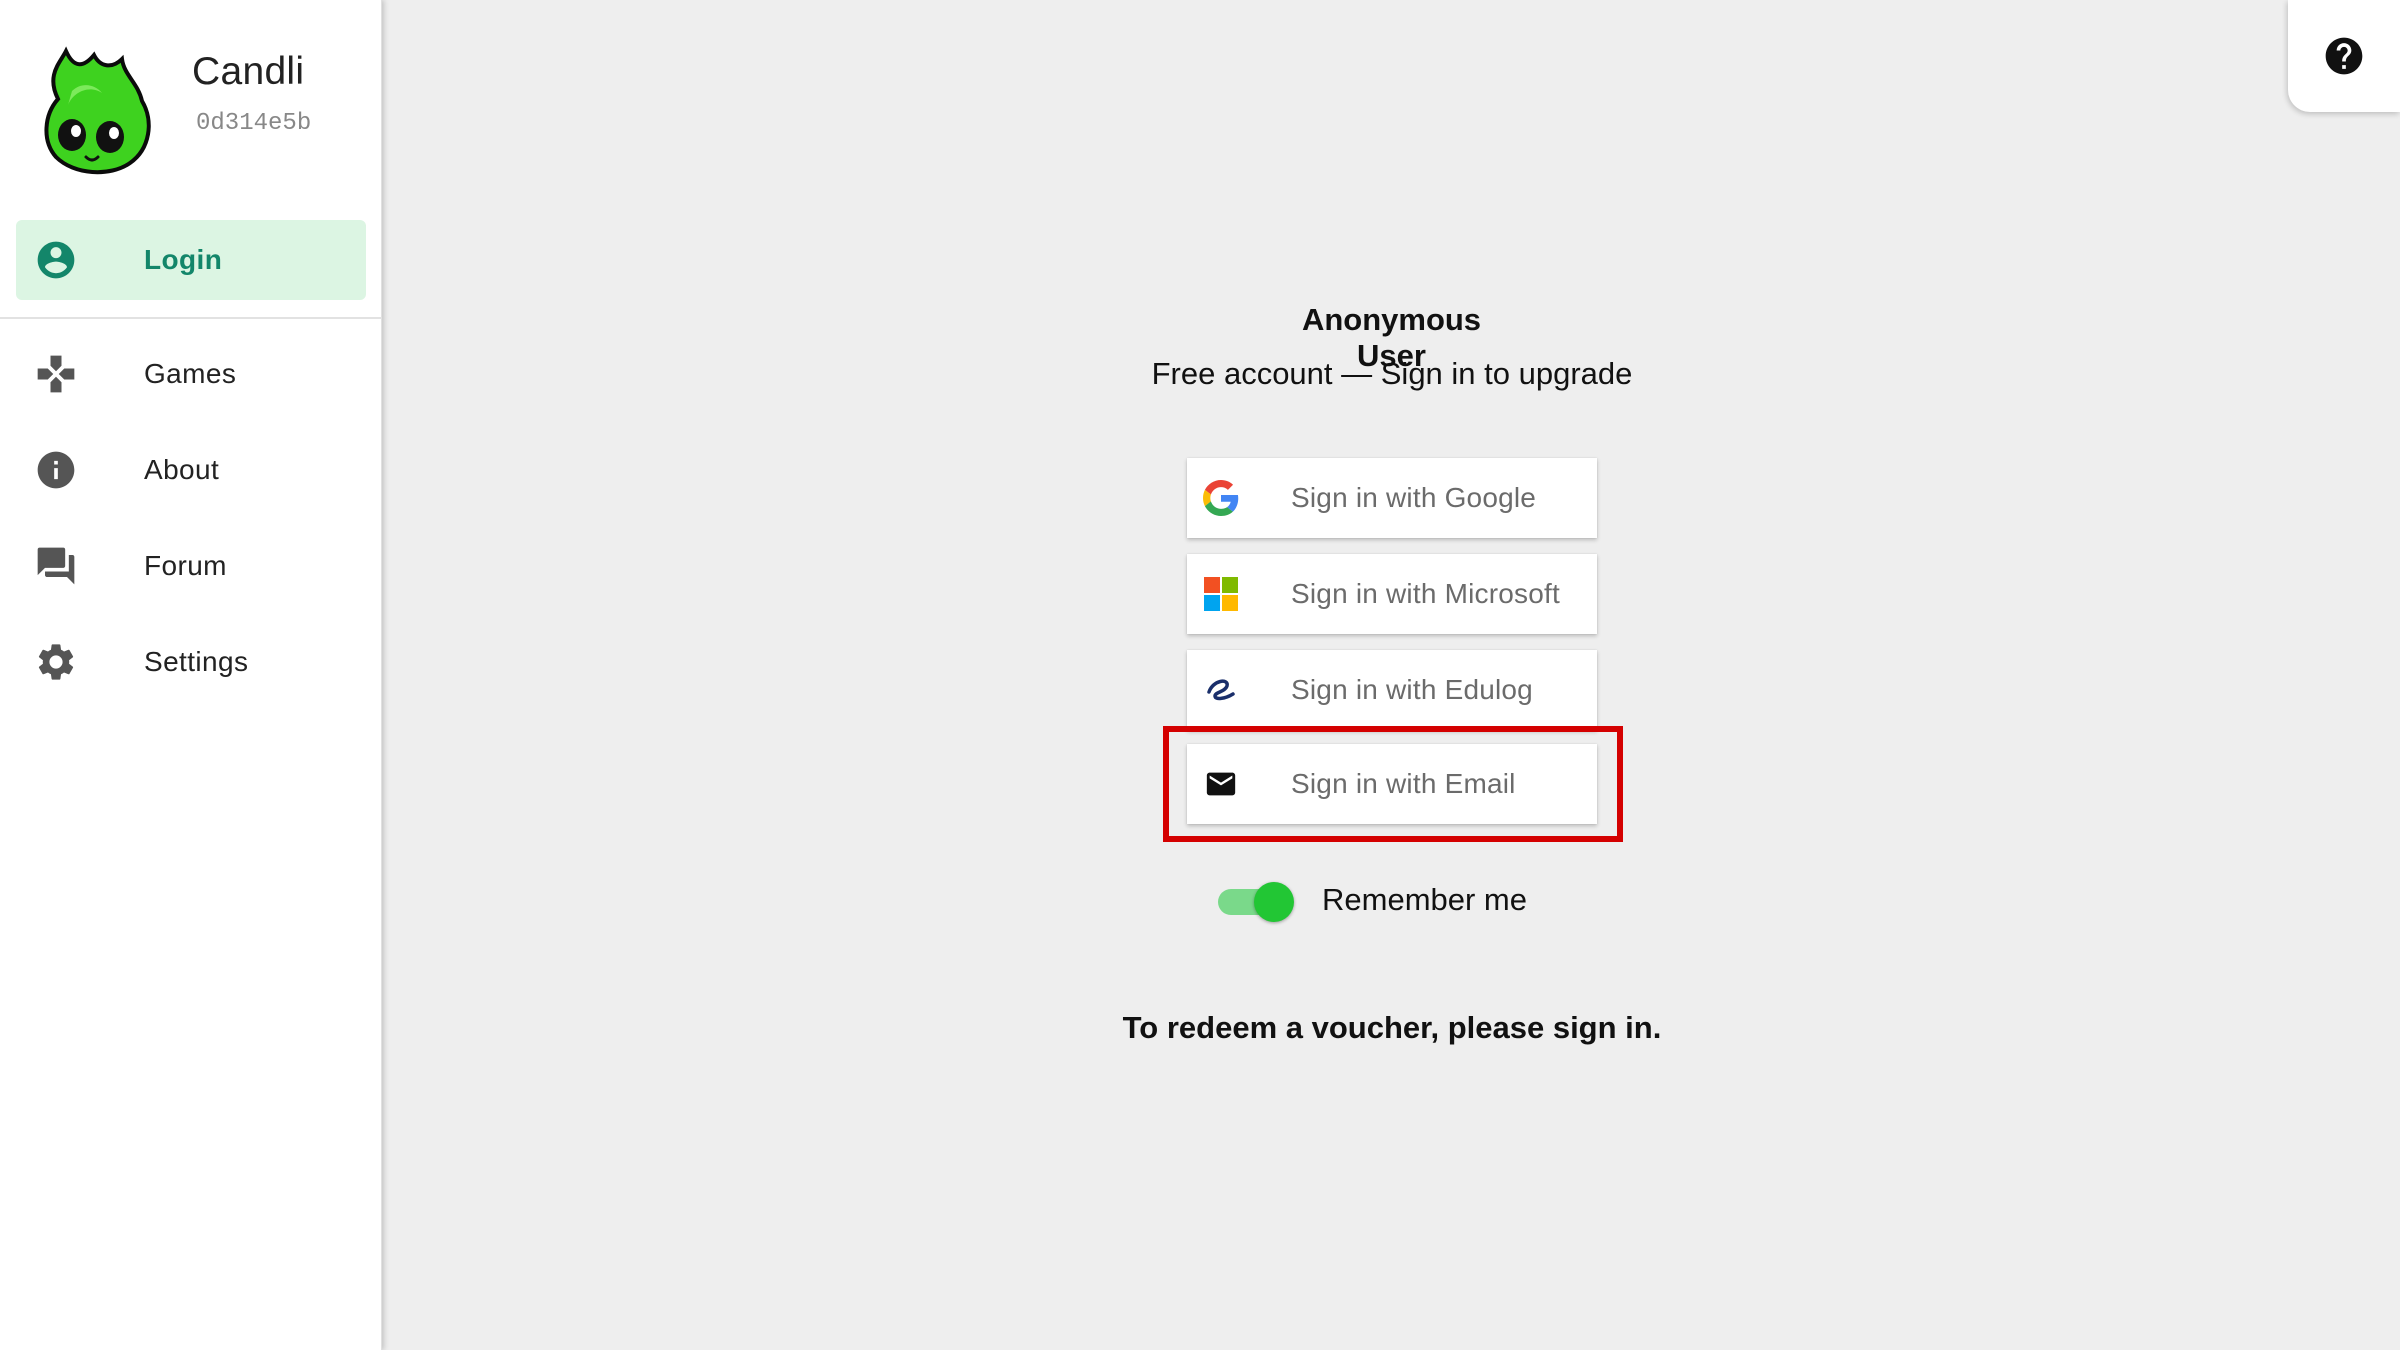  I want to click on help-circle-icon, so click(2344, 56).